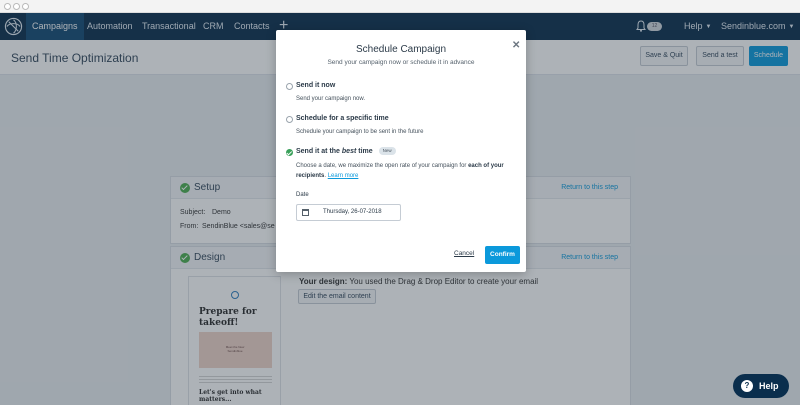 The image size is (800, 405). What do you see at coordinates (343, 176) in the screenshot?
I see `learn-more-link: Learn more` at bounding box center [343, 176].